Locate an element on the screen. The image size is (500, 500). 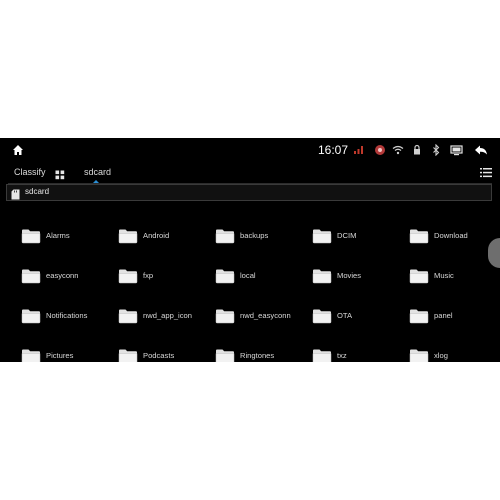
bluetooth-icon is located at coordinates (436, 150).